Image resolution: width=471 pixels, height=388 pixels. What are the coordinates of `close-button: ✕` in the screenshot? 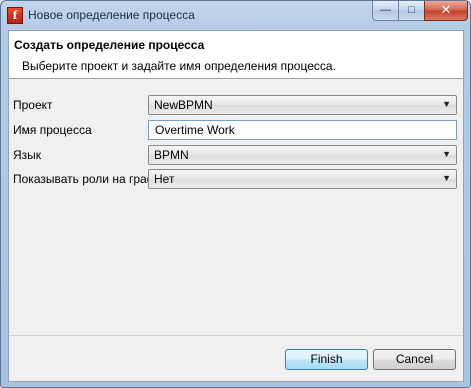 It's located at (446, 11).